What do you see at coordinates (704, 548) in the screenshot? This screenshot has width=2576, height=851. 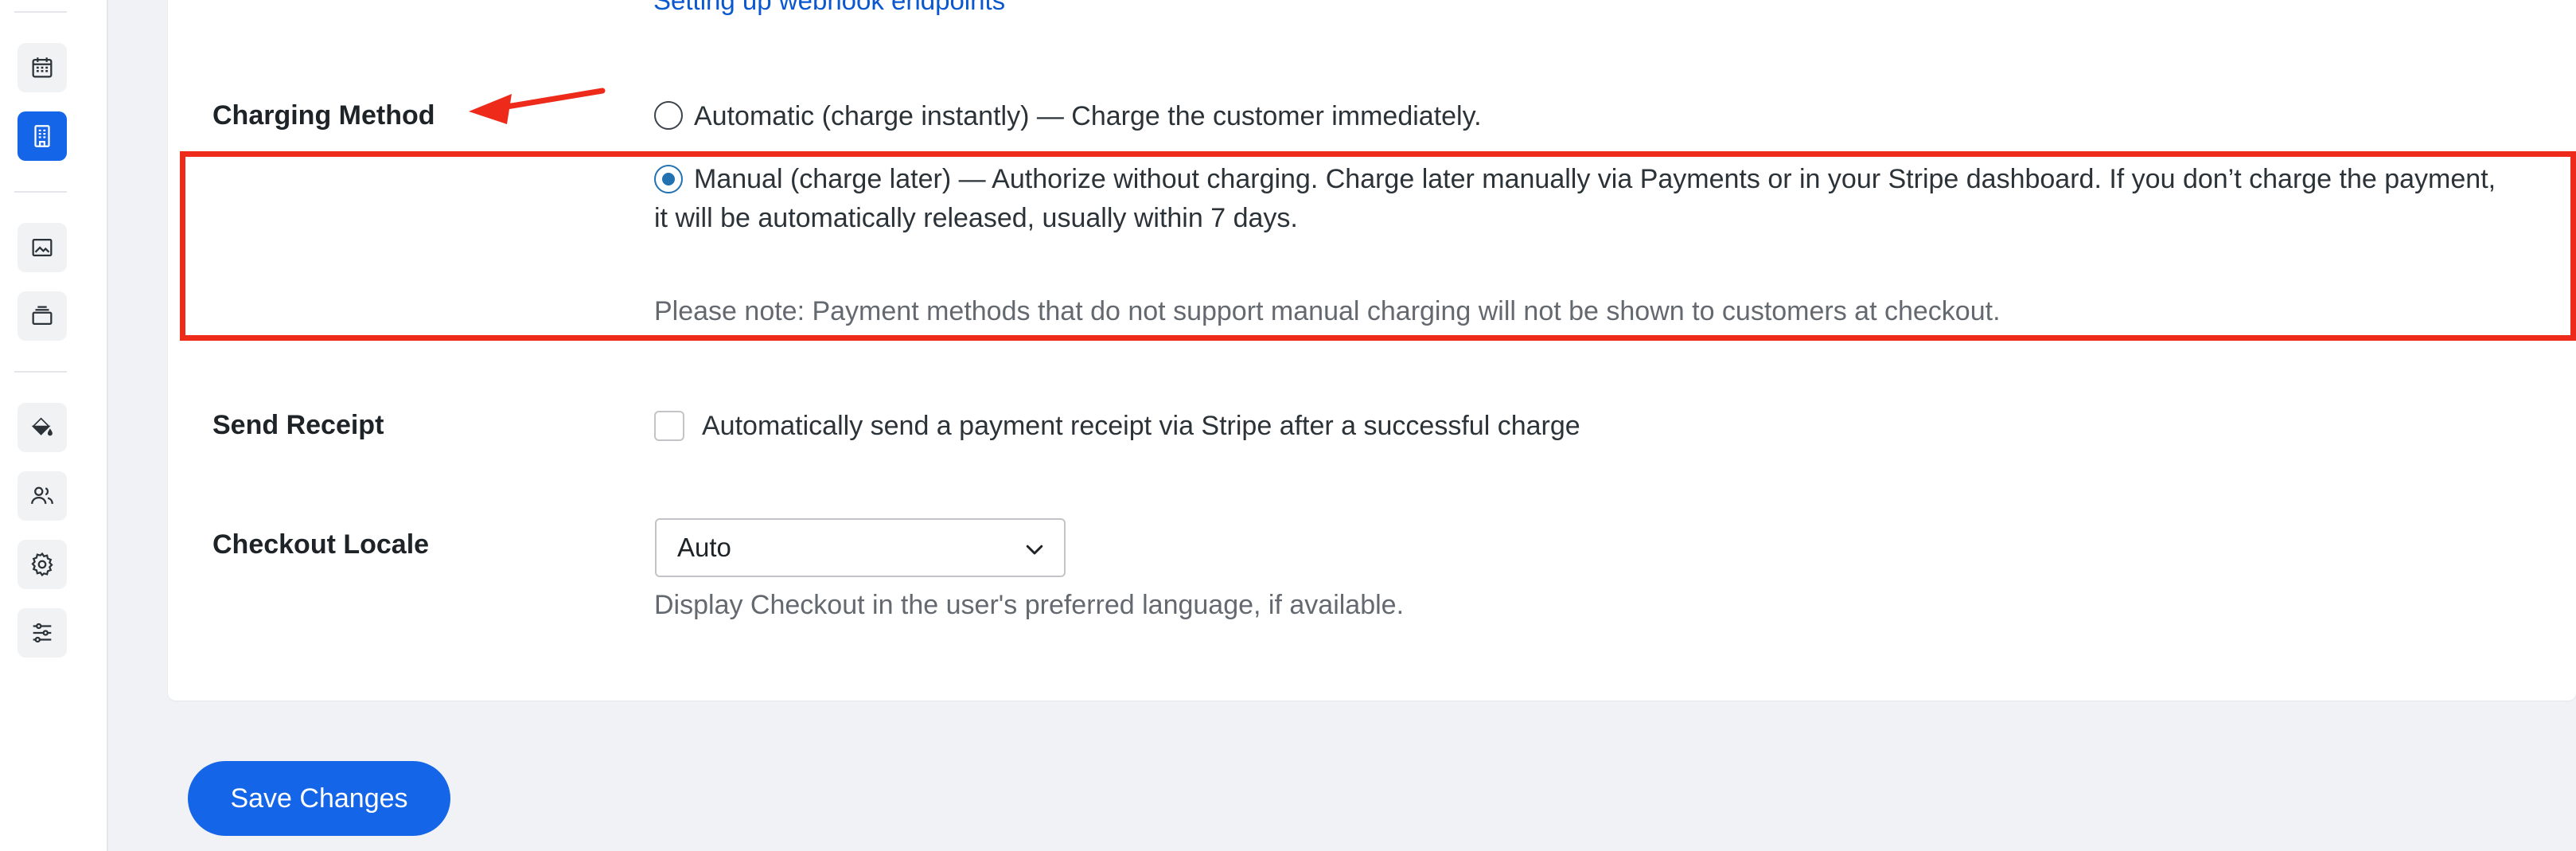 I see `checkout-locale-selected-value: Auto` at bounding box center [704, 548].